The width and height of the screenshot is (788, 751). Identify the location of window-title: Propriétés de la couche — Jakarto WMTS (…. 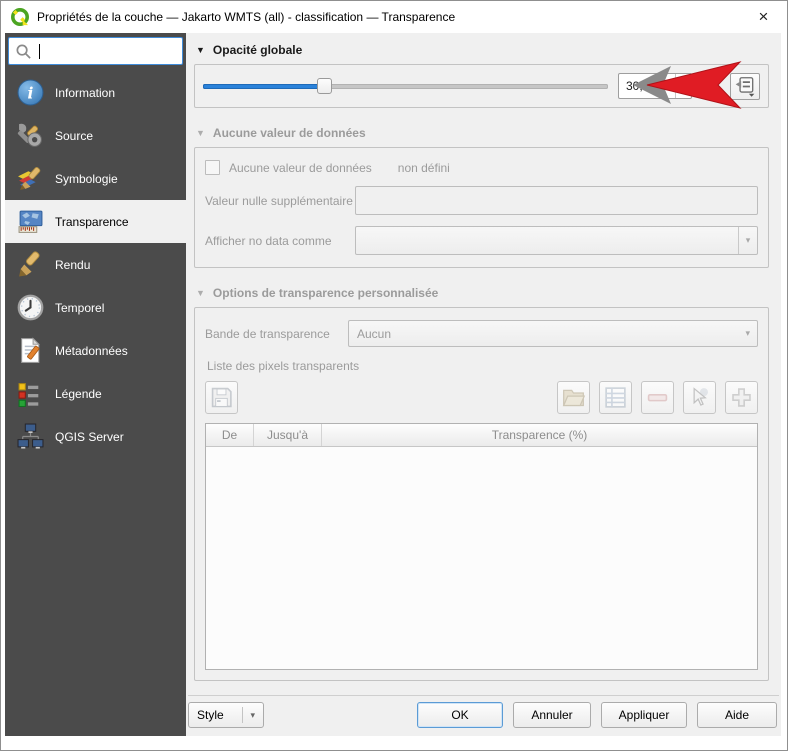
(246, 17).